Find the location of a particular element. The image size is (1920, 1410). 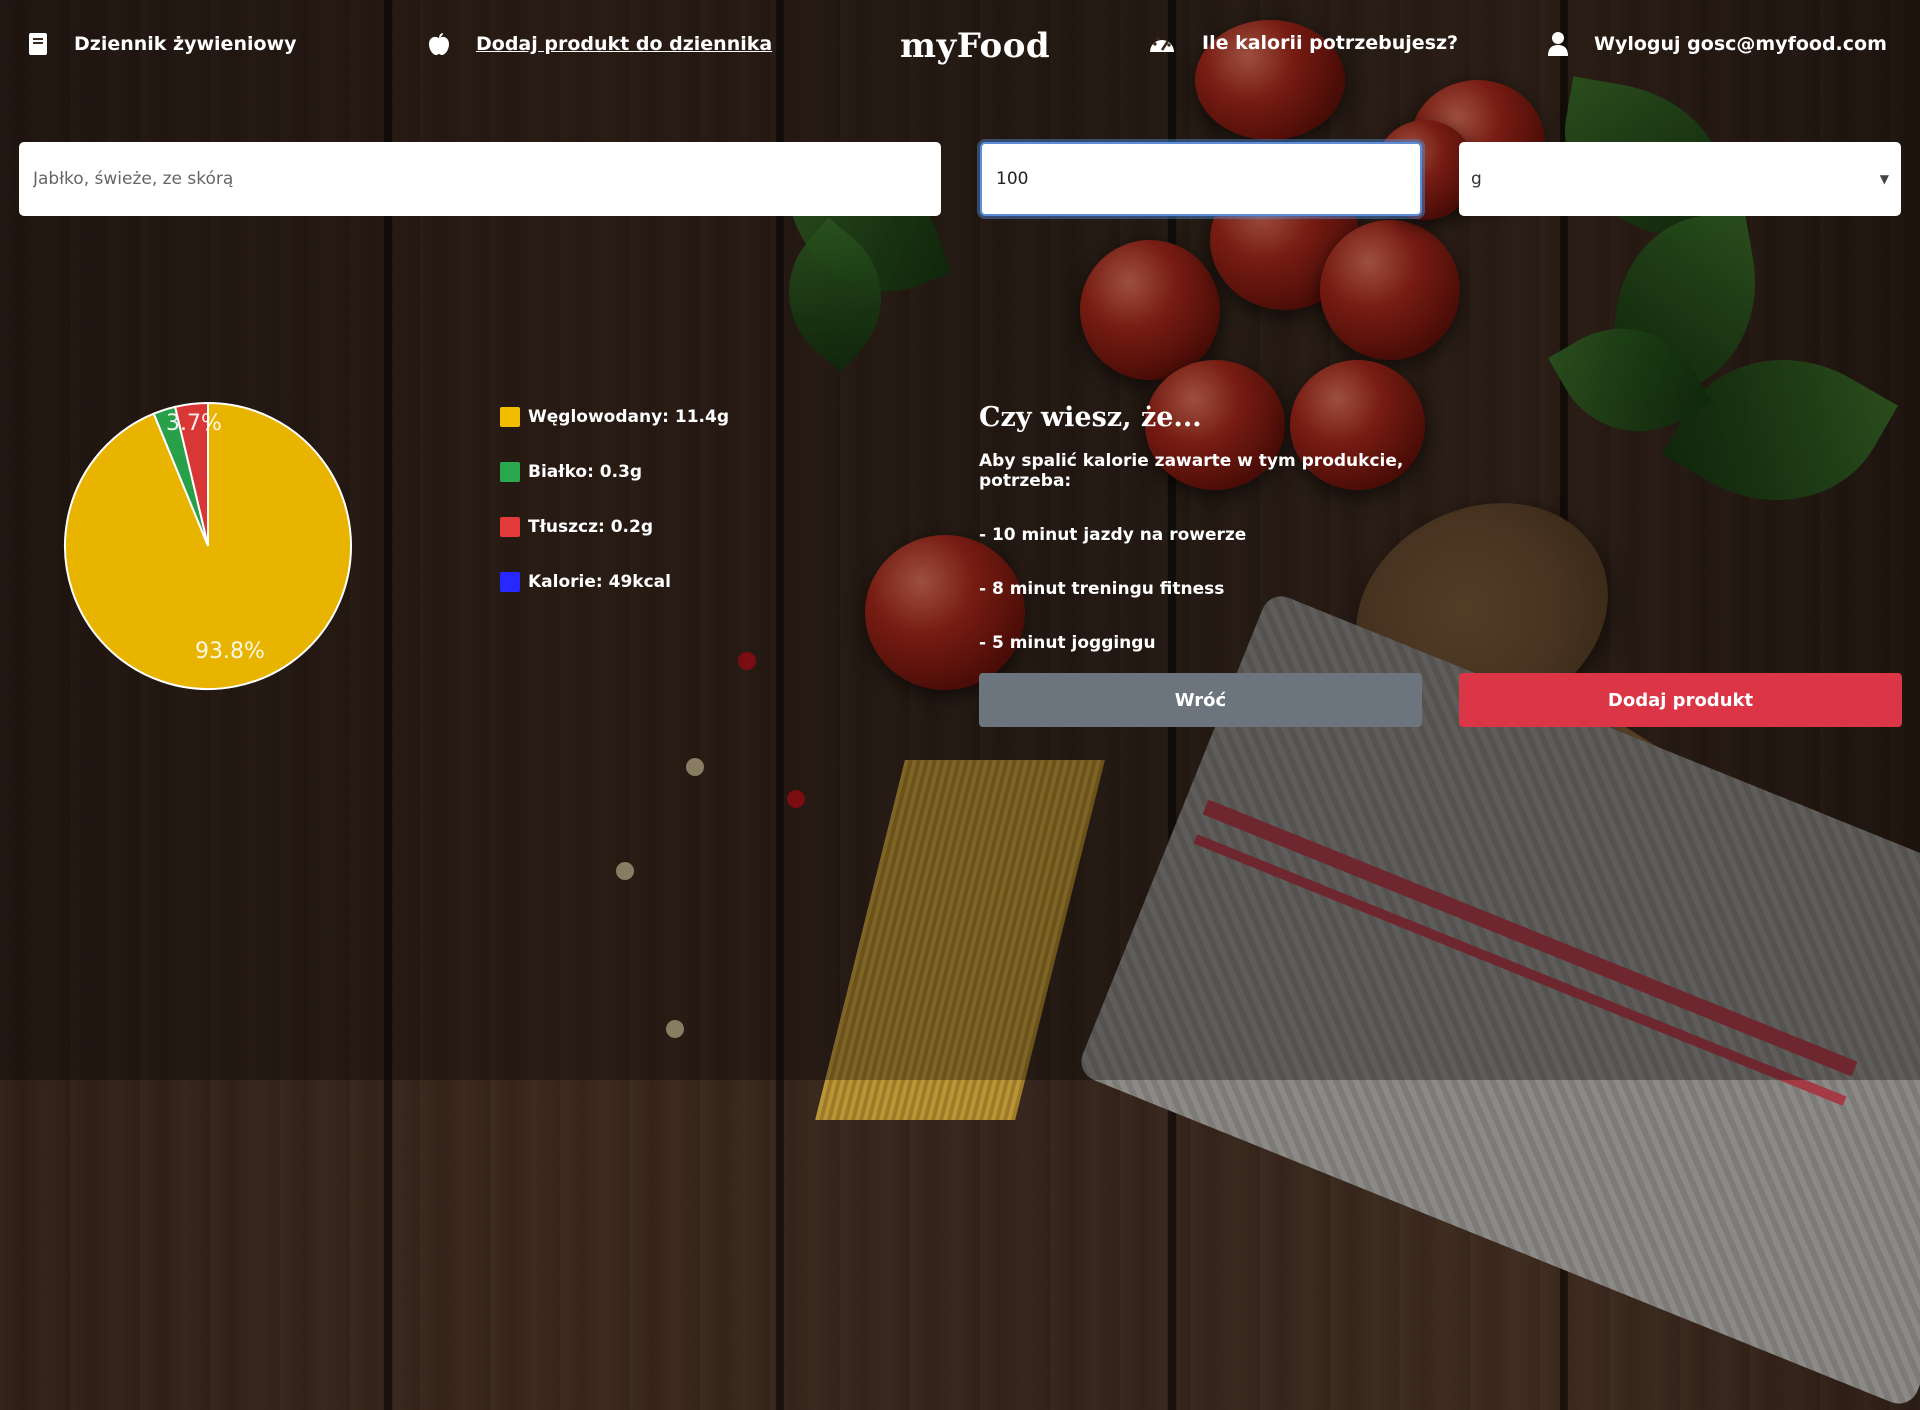

apple-icon is located at coordinates (439, 44).